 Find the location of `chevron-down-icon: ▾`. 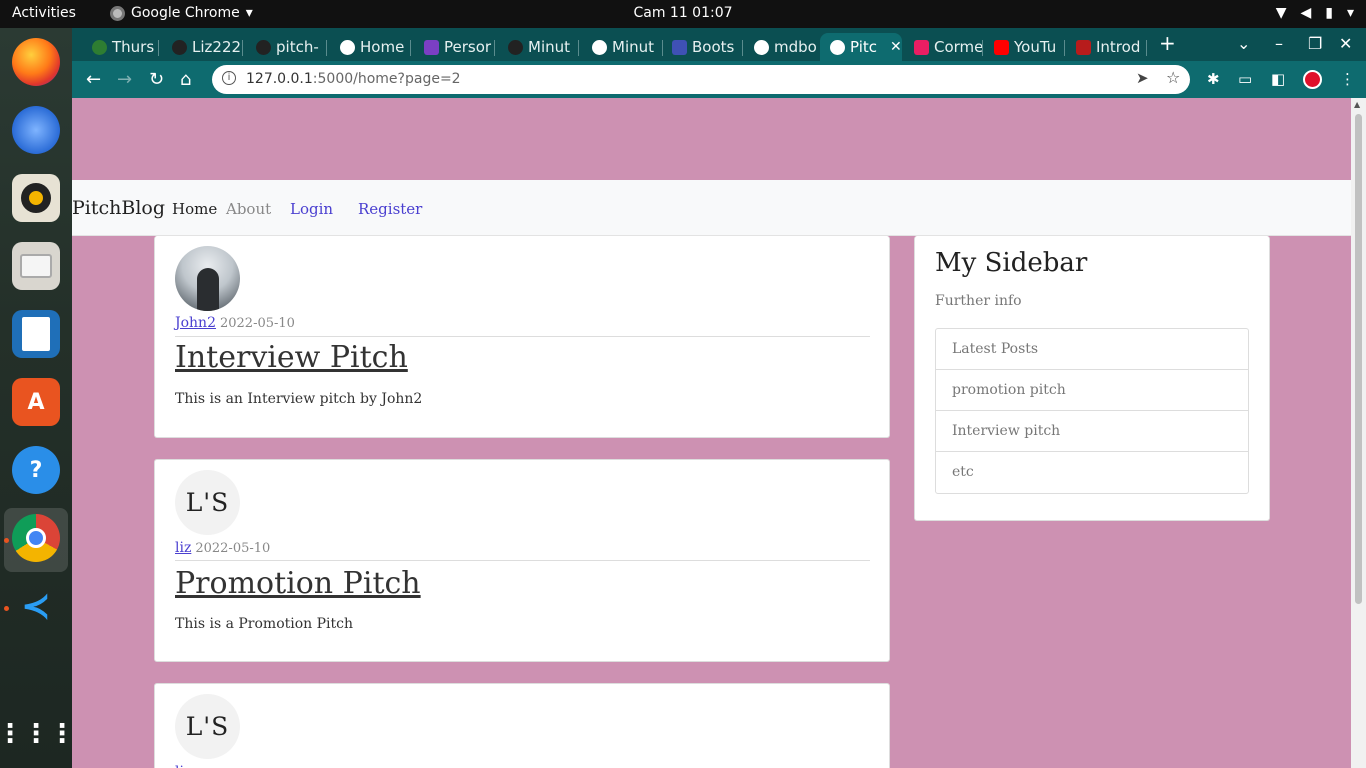

chevron-down-icon: ▾ is located at coordinates (249, 13).